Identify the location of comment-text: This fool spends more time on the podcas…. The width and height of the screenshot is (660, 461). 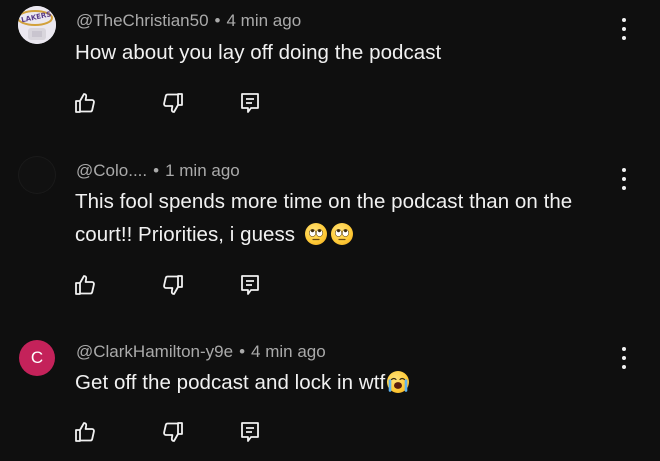
(352, 218).